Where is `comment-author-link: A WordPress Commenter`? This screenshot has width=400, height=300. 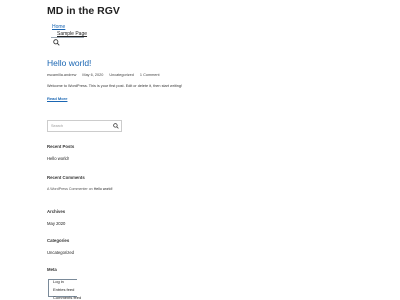
comment-author-link: A WordPress Commenter is located at coordinates (67, 189).